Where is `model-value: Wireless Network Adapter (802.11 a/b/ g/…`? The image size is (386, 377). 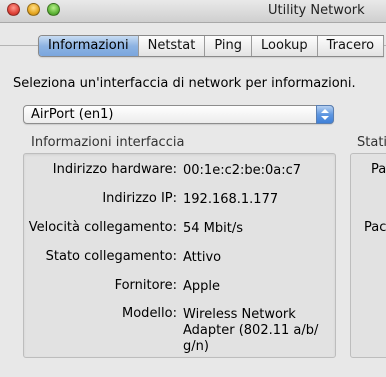 model-value: Wireless Network Adapter (802.11 a/b/ g/… is located at coordinates (251, 330).